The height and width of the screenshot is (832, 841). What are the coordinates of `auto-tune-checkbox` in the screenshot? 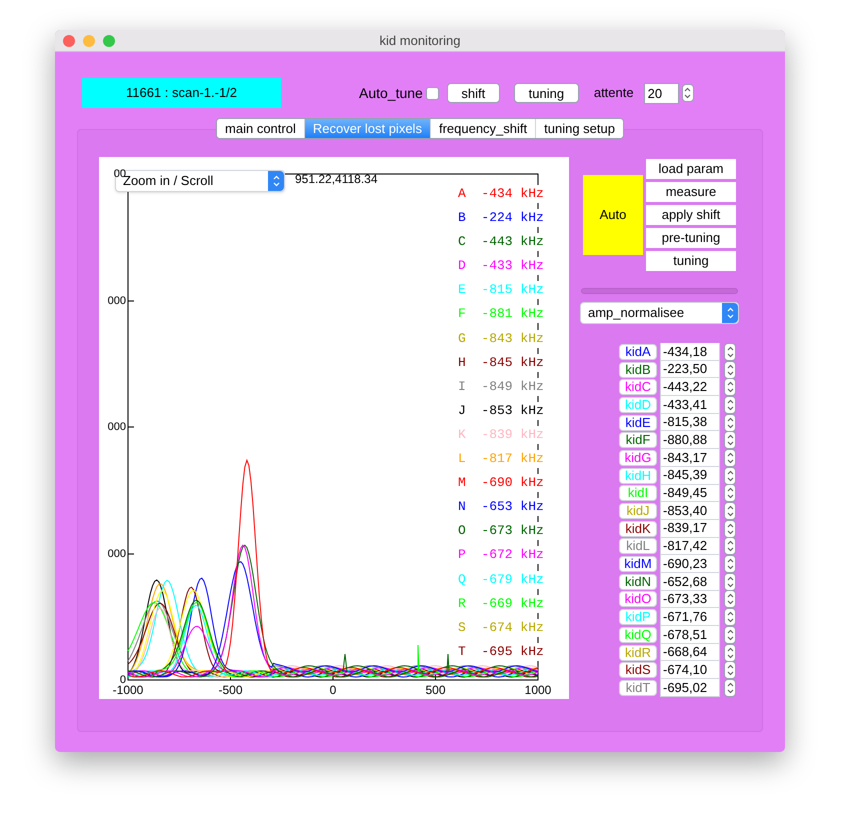 It's located at (432, 93).